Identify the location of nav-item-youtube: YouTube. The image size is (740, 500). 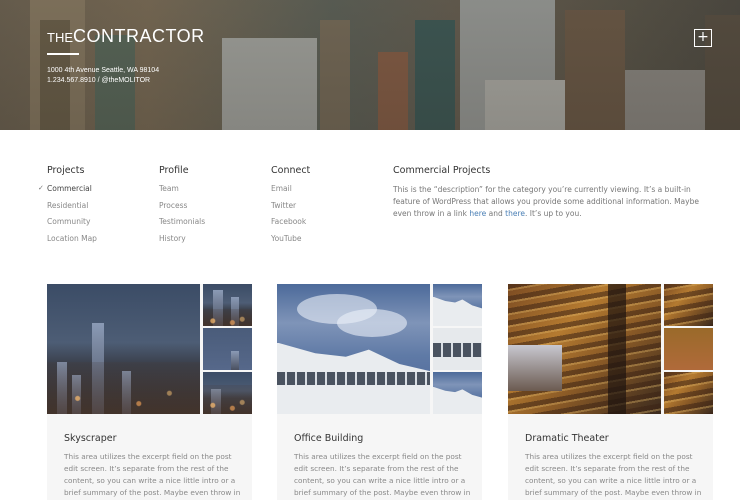
(290, 242).